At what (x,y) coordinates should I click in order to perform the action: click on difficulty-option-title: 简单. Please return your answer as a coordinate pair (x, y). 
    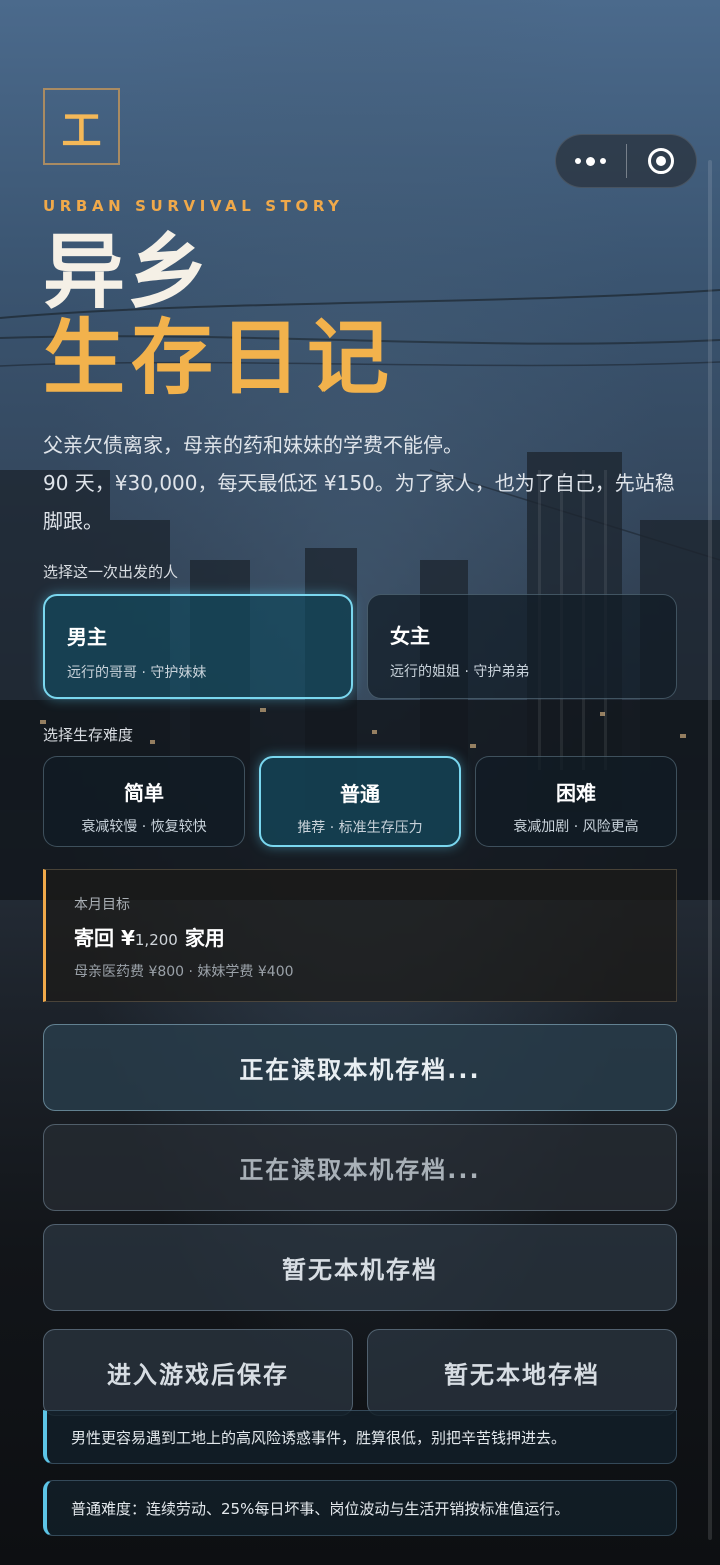
    Looking at the image, I should click on (144, 793).